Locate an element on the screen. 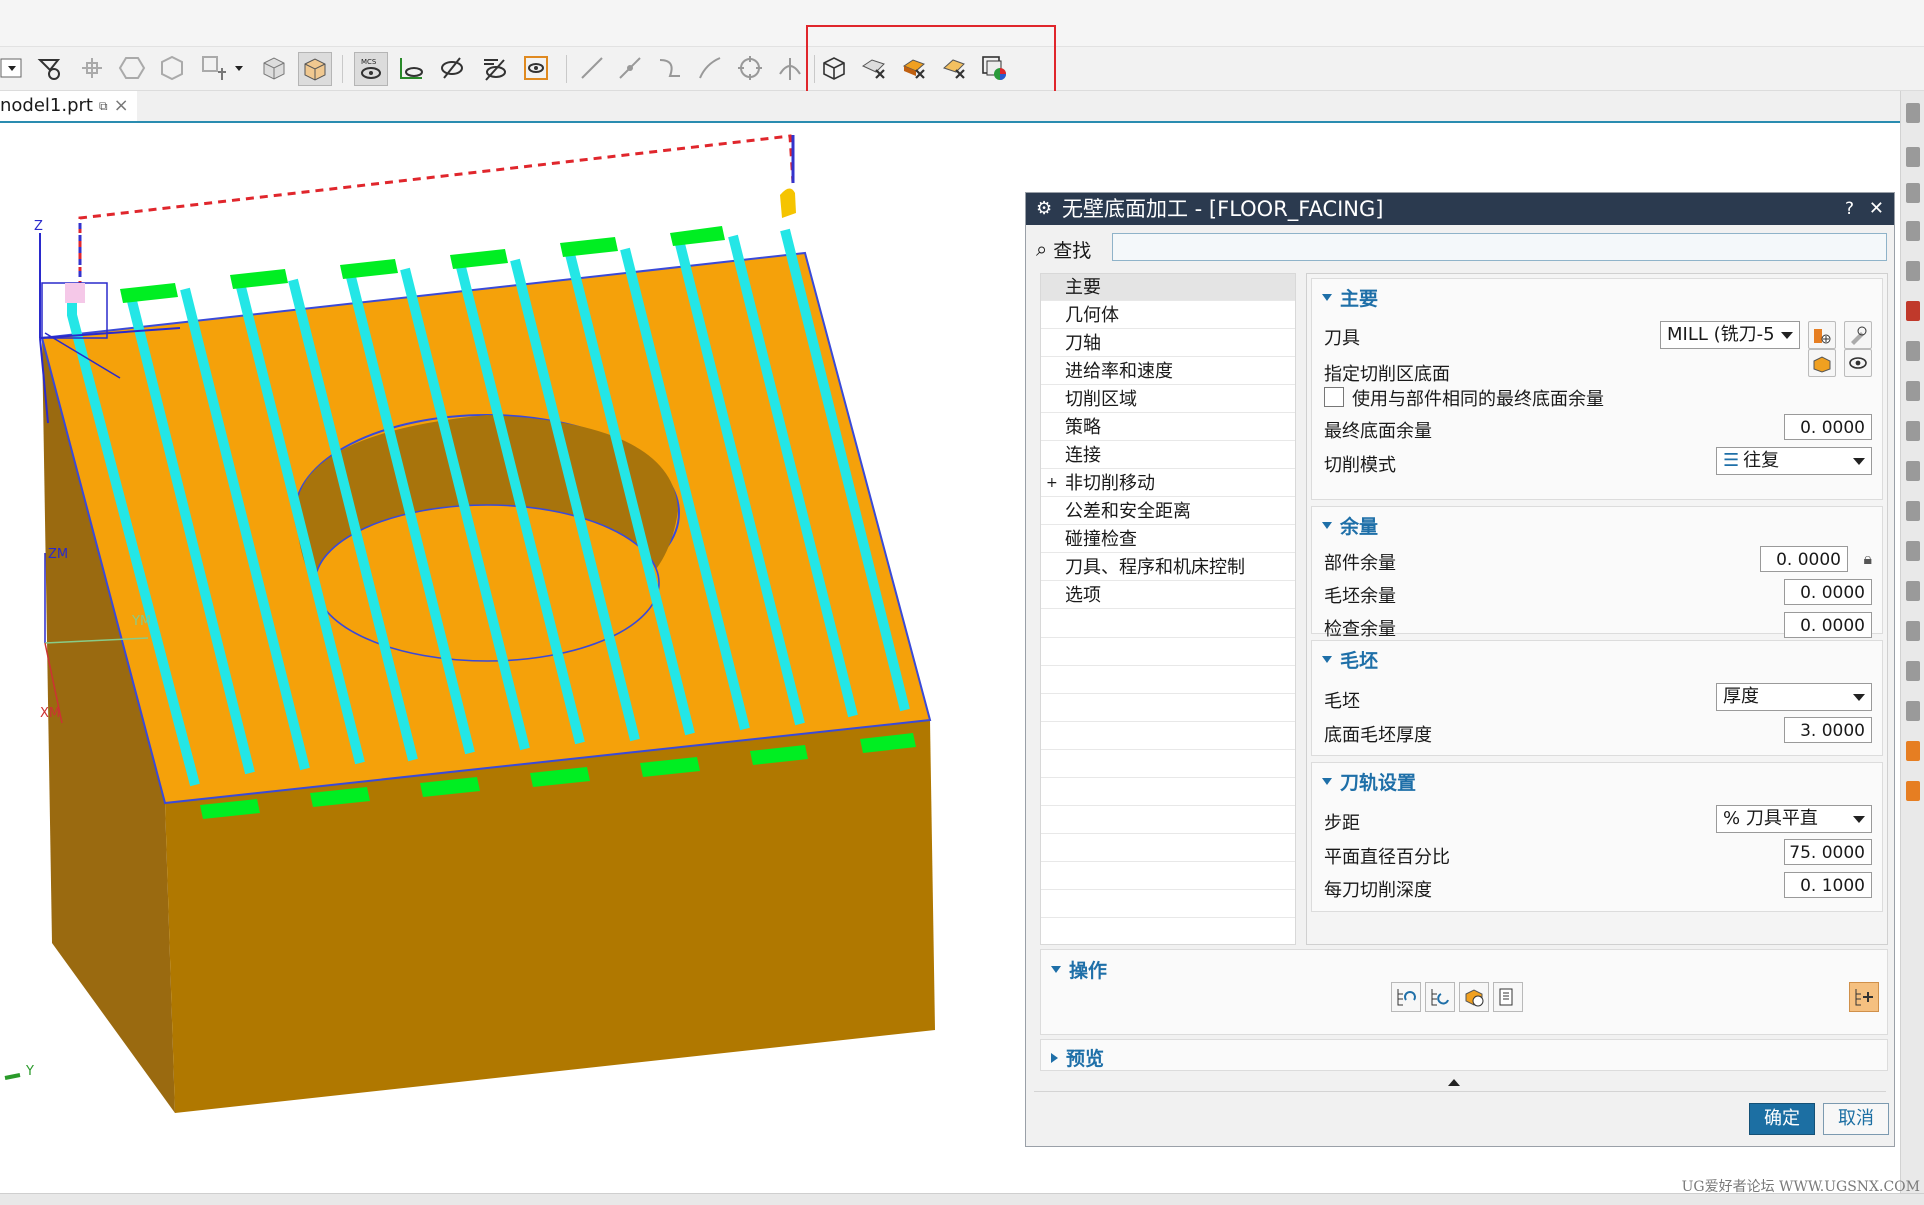  same-floor-stock-checkbox is located at coordinates (1334, 397).